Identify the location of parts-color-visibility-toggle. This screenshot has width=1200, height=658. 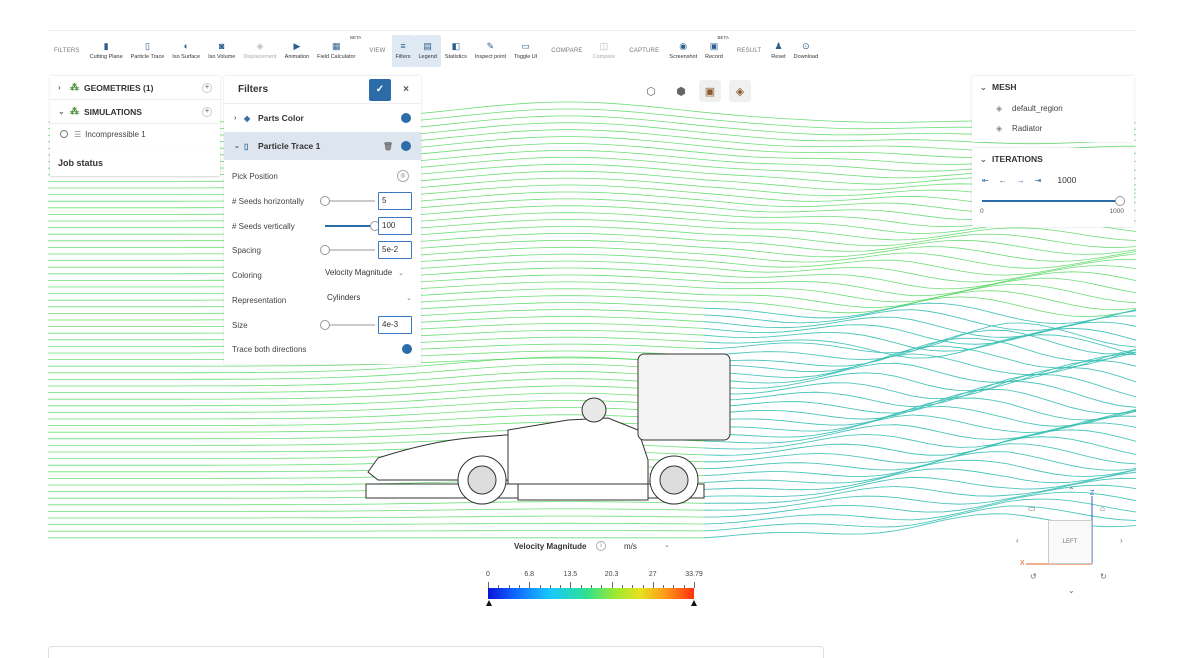
(406, 118).